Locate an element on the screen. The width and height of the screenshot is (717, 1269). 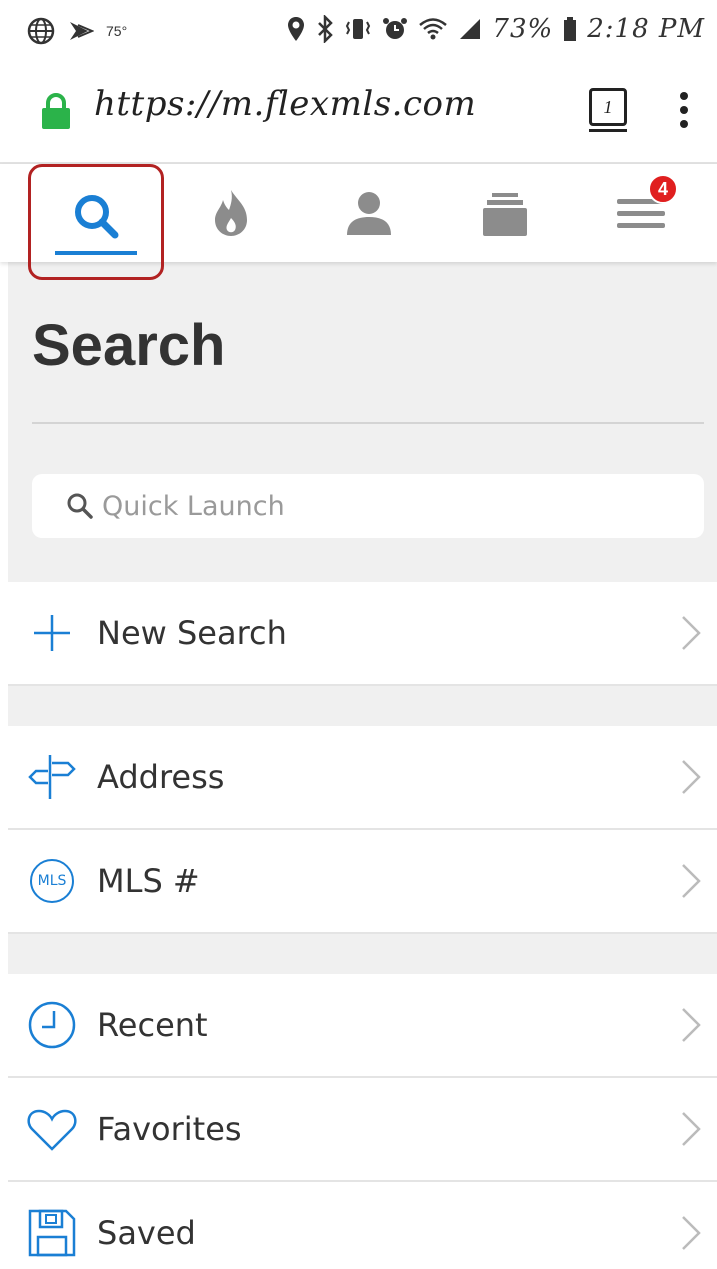
list-item-label: New Search is located at coordinates (192, 633).